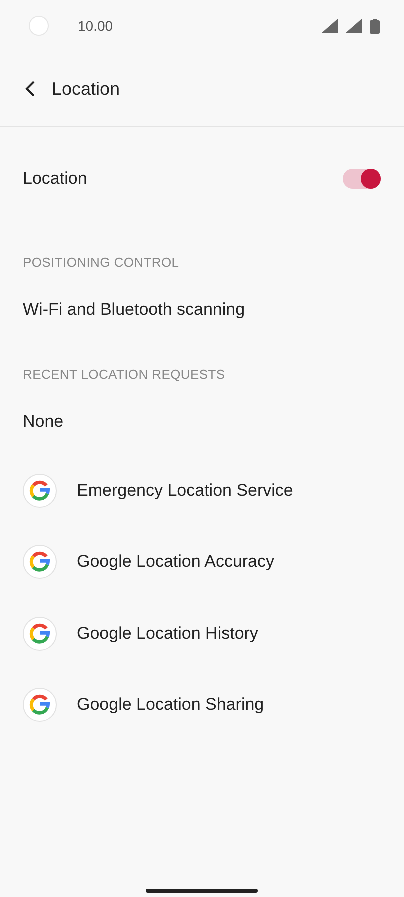 The image size is (404, 897). Describe the element at coordinates (30, 89) in the screenshot. I see `chevron-left-icon` at that location.